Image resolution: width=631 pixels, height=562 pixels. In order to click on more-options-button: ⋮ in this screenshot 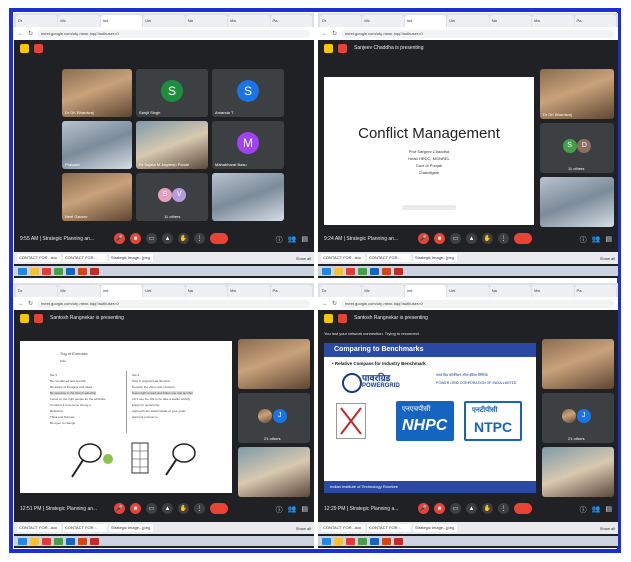, I will do `click(503, 508)`.